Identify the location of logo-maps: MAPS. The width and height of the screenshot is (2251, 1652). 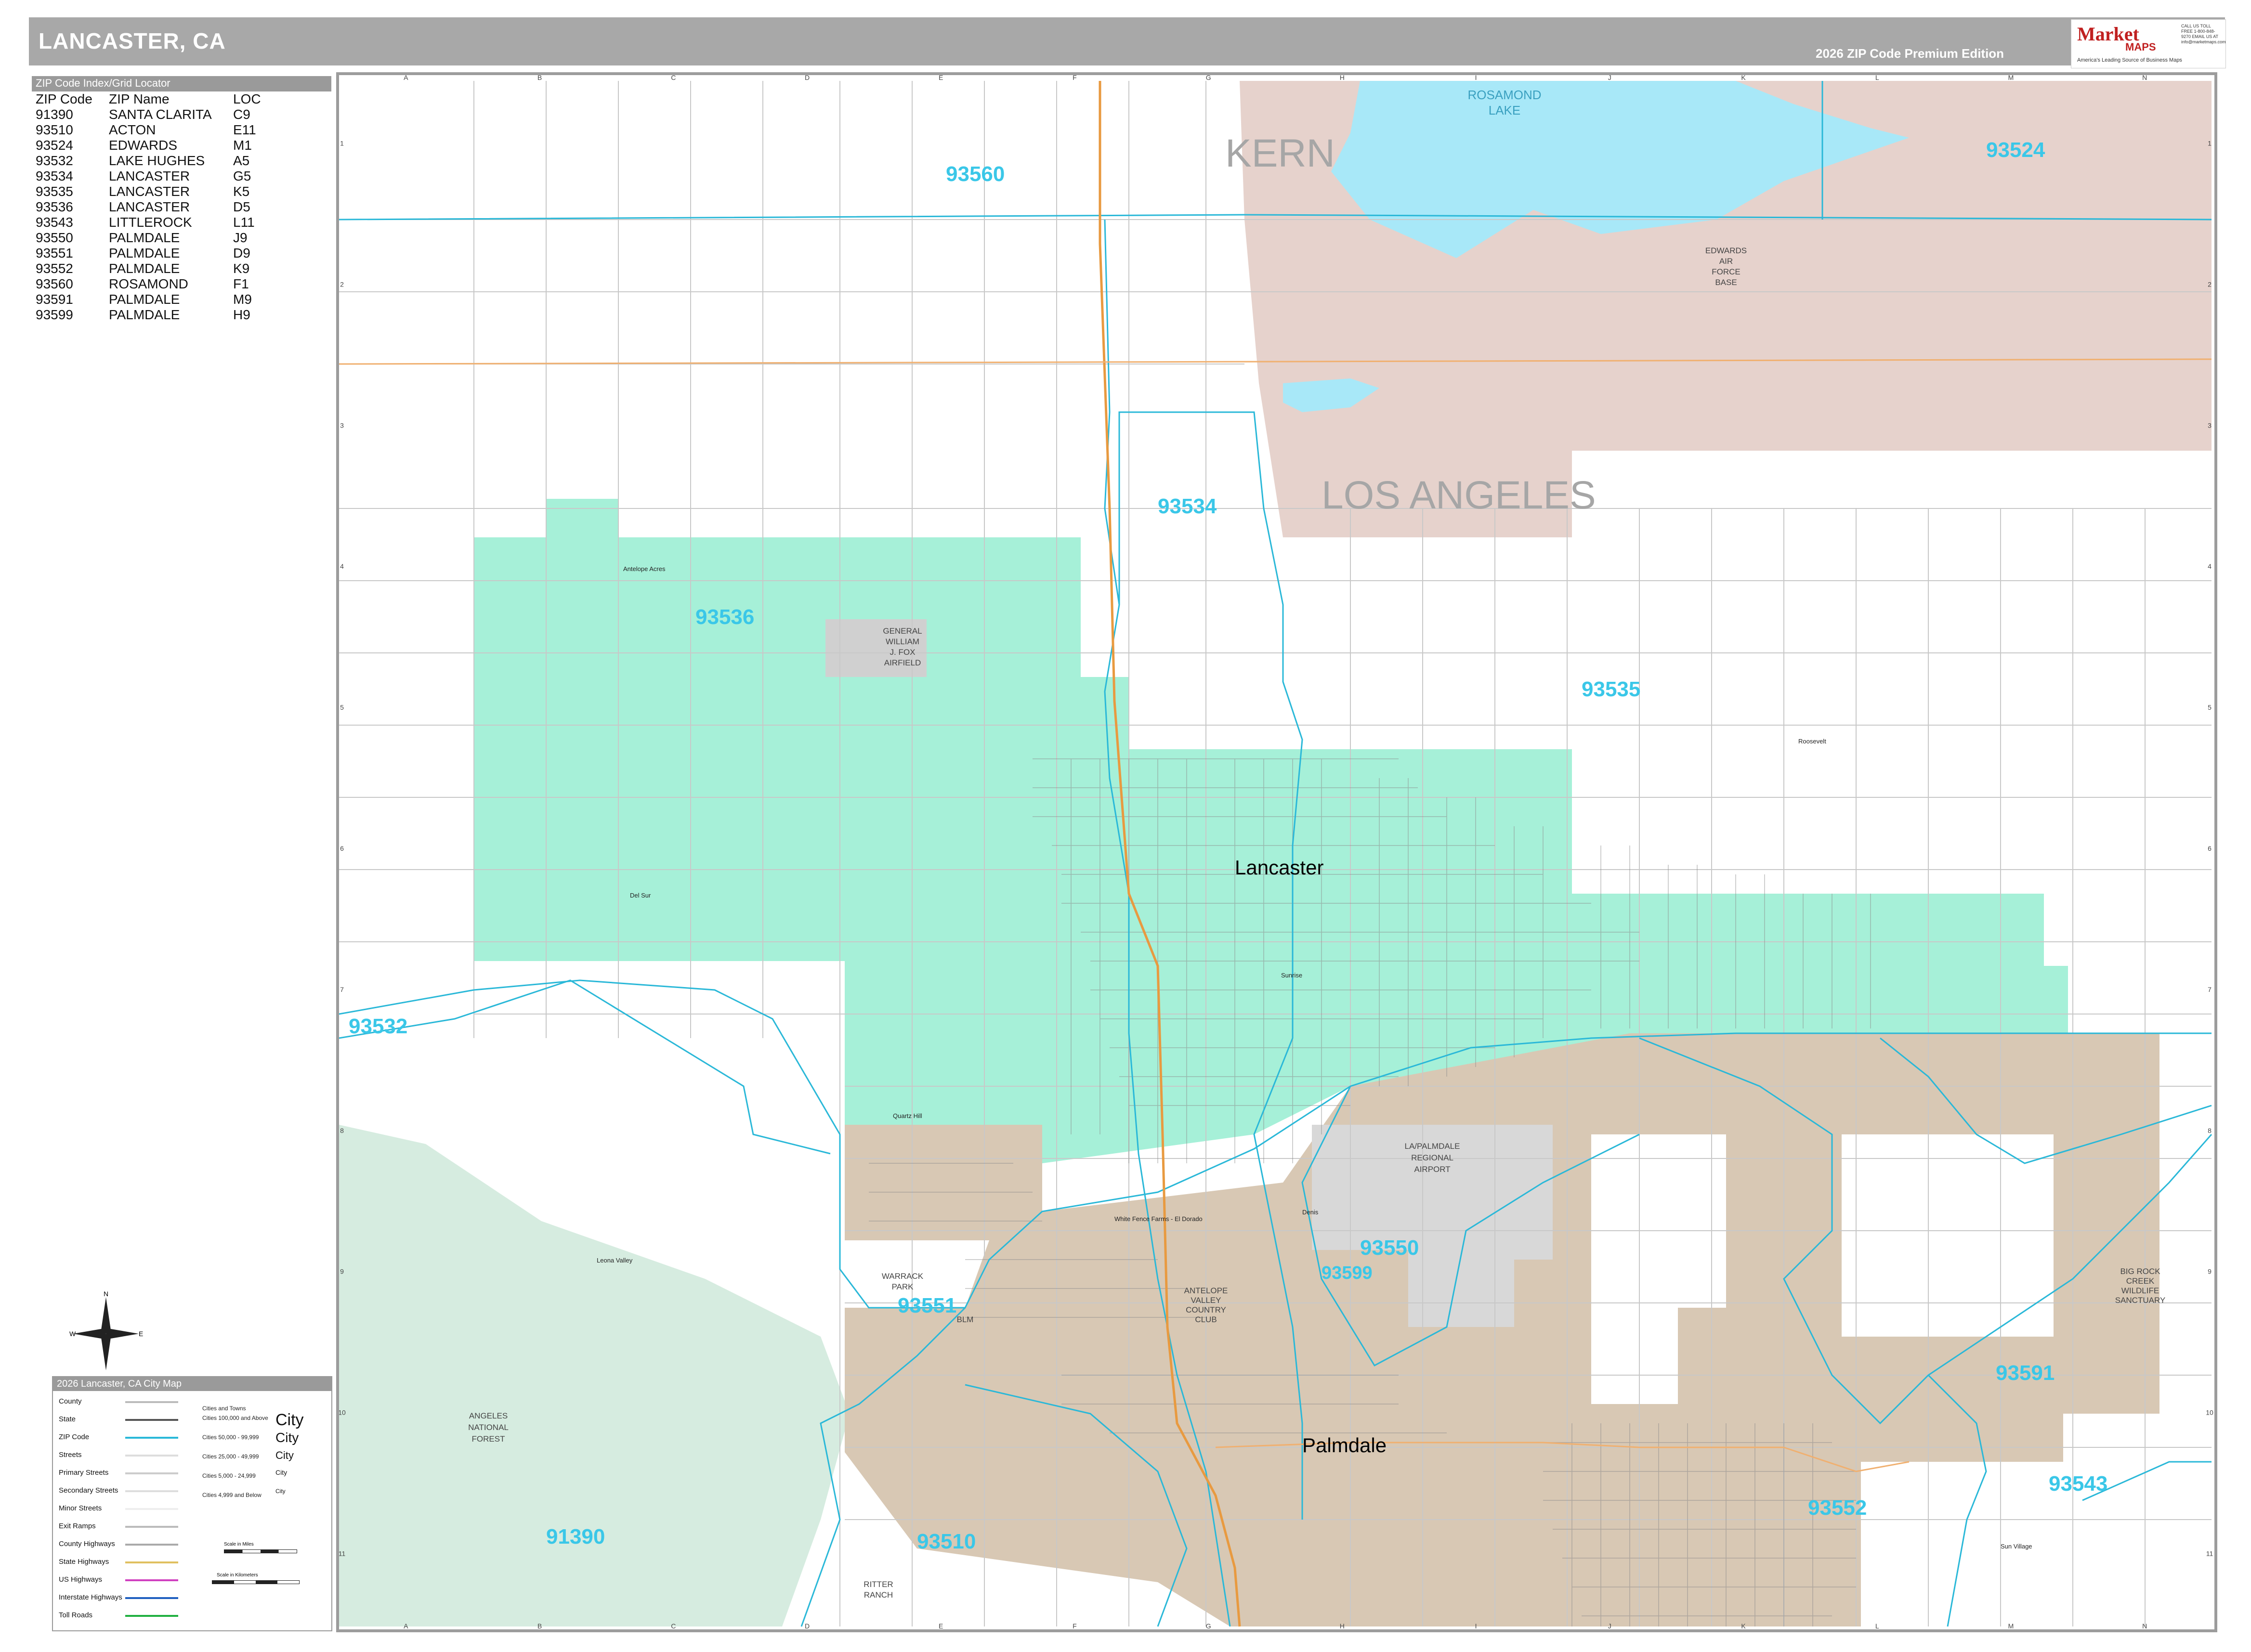
(2140, 47).